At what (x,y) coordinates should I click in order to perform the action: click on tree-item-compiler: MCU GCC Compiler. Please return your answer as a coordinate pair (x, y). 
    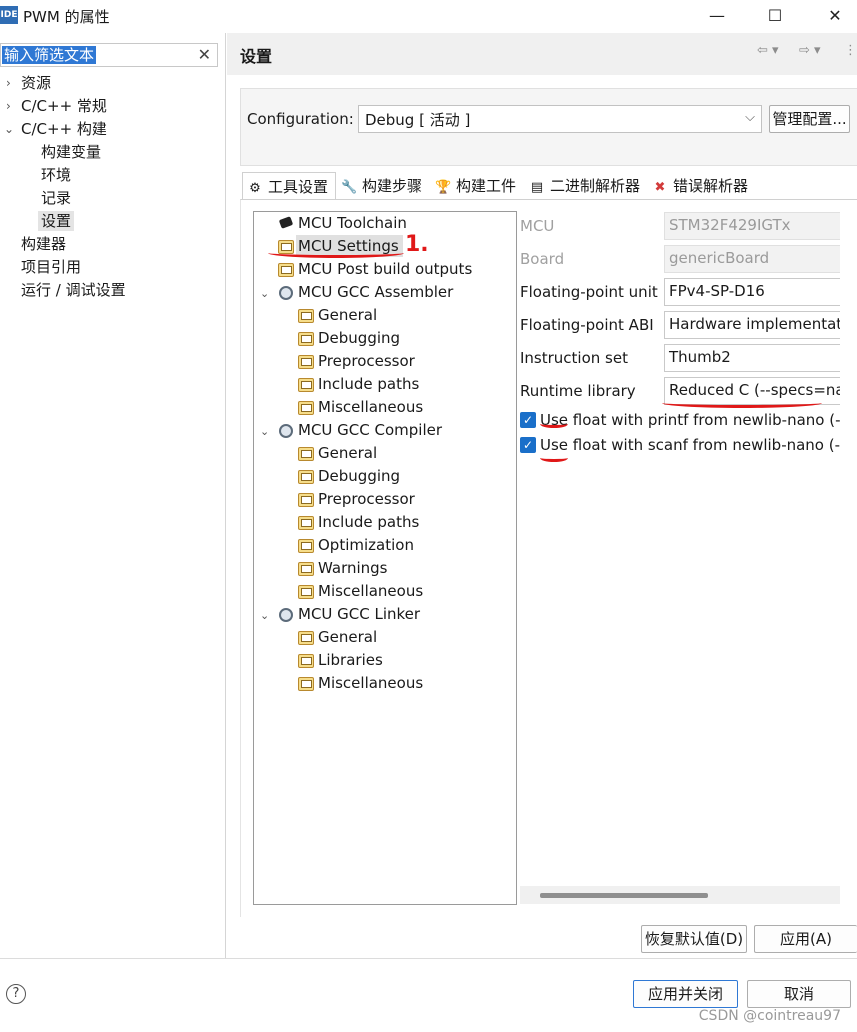
    Looking at the image, I should click on (370, 430).